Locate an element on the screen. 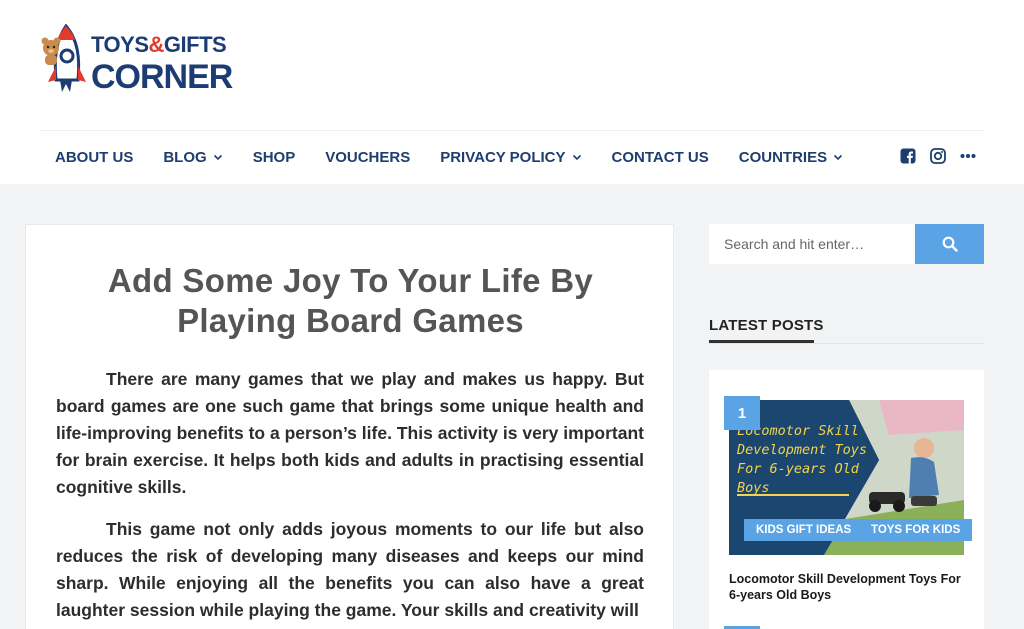 The width and height of the screenshot is (1024, 629). search-button is located at coordinates (949, 244).